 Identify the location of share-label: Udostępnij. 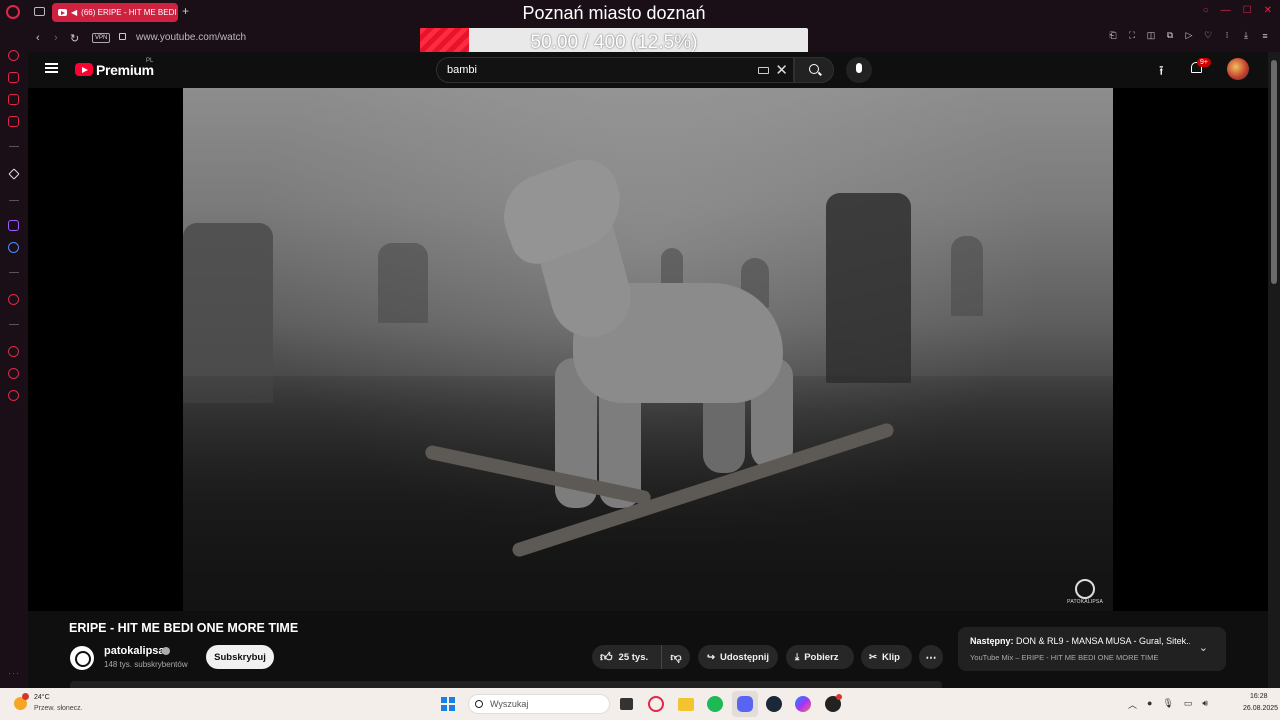
(744, 657).